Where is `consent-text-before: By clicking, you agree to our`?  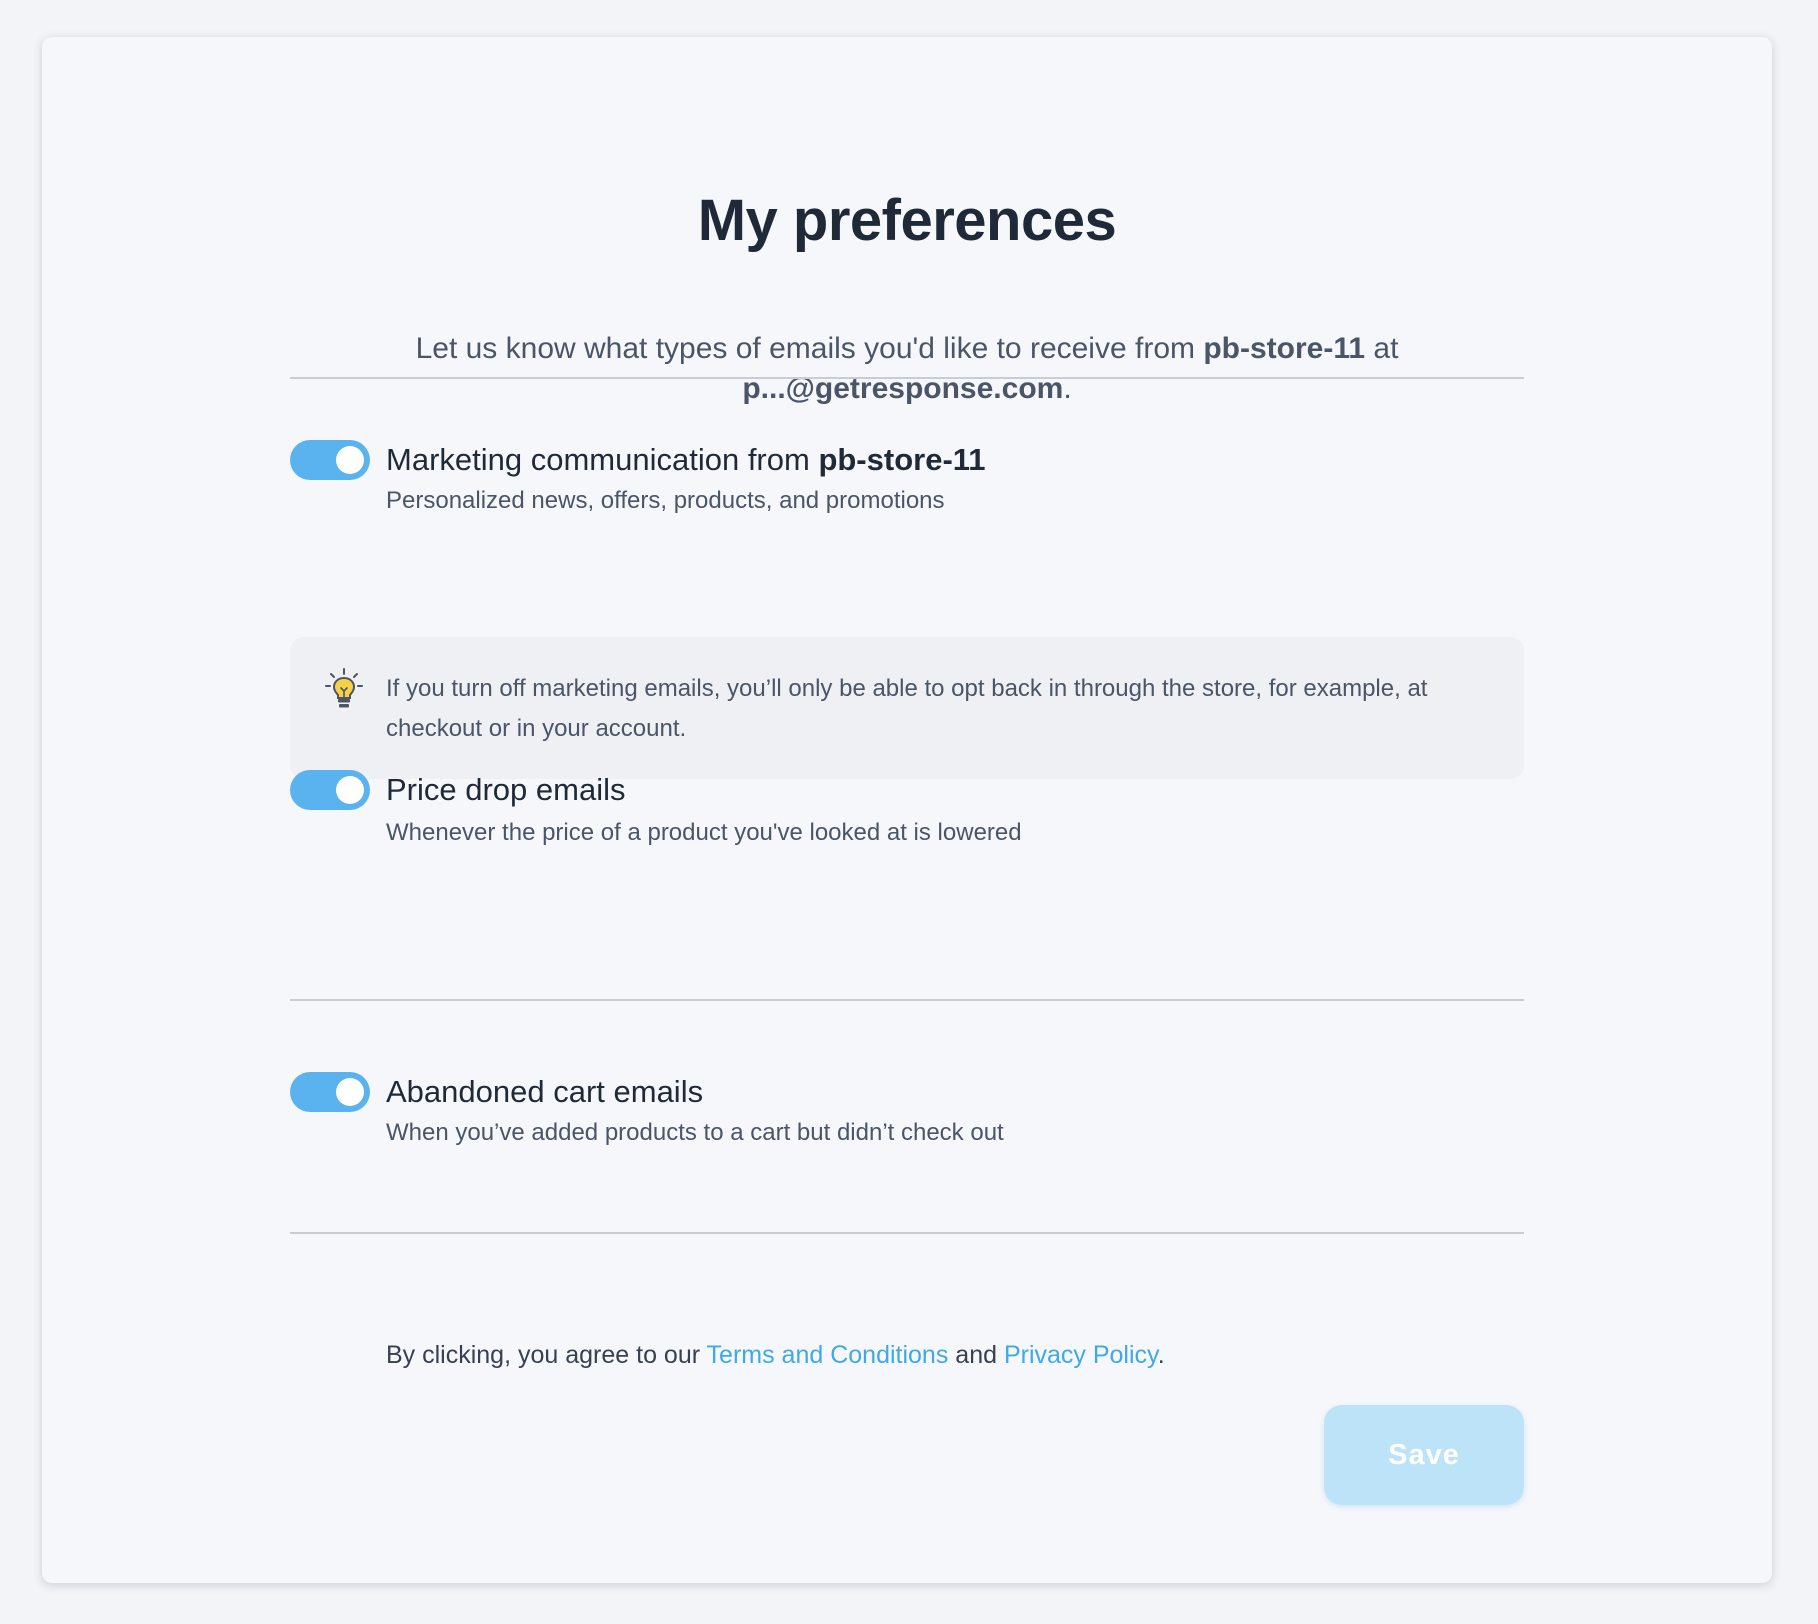 consent-text-before: By clicking, you agree to our is located at coordinates (546, 1355).